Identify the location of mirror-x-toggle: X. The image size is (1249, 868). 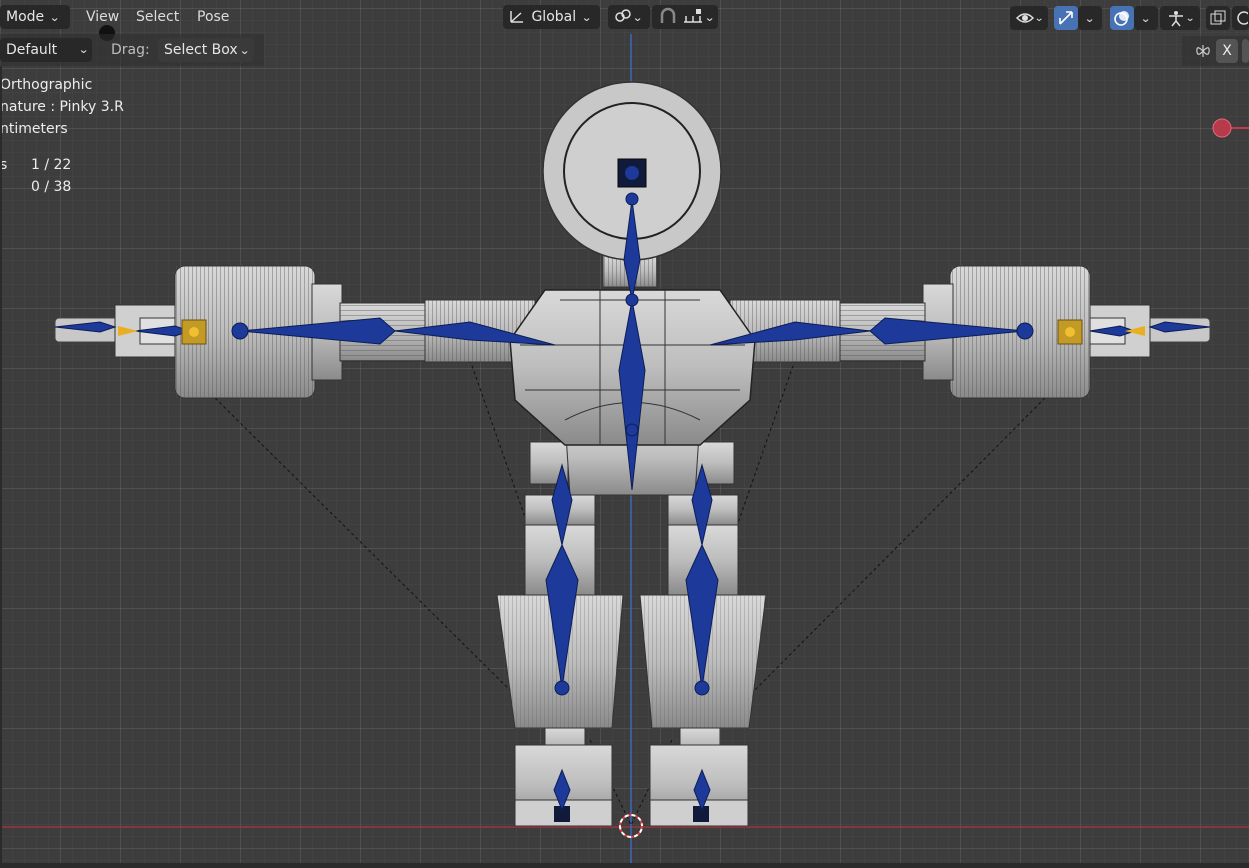
(1227, 51).